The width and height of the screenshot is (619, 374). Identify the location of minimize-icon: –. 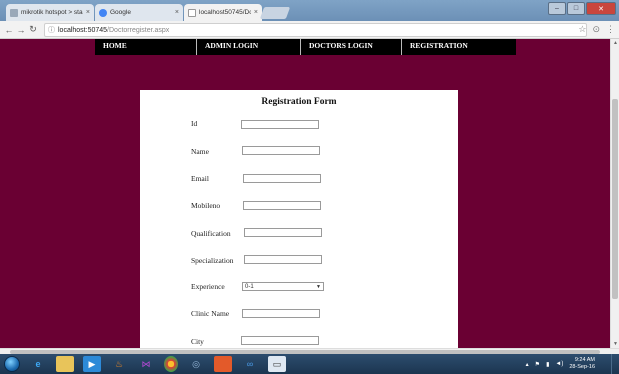
(557, 8).